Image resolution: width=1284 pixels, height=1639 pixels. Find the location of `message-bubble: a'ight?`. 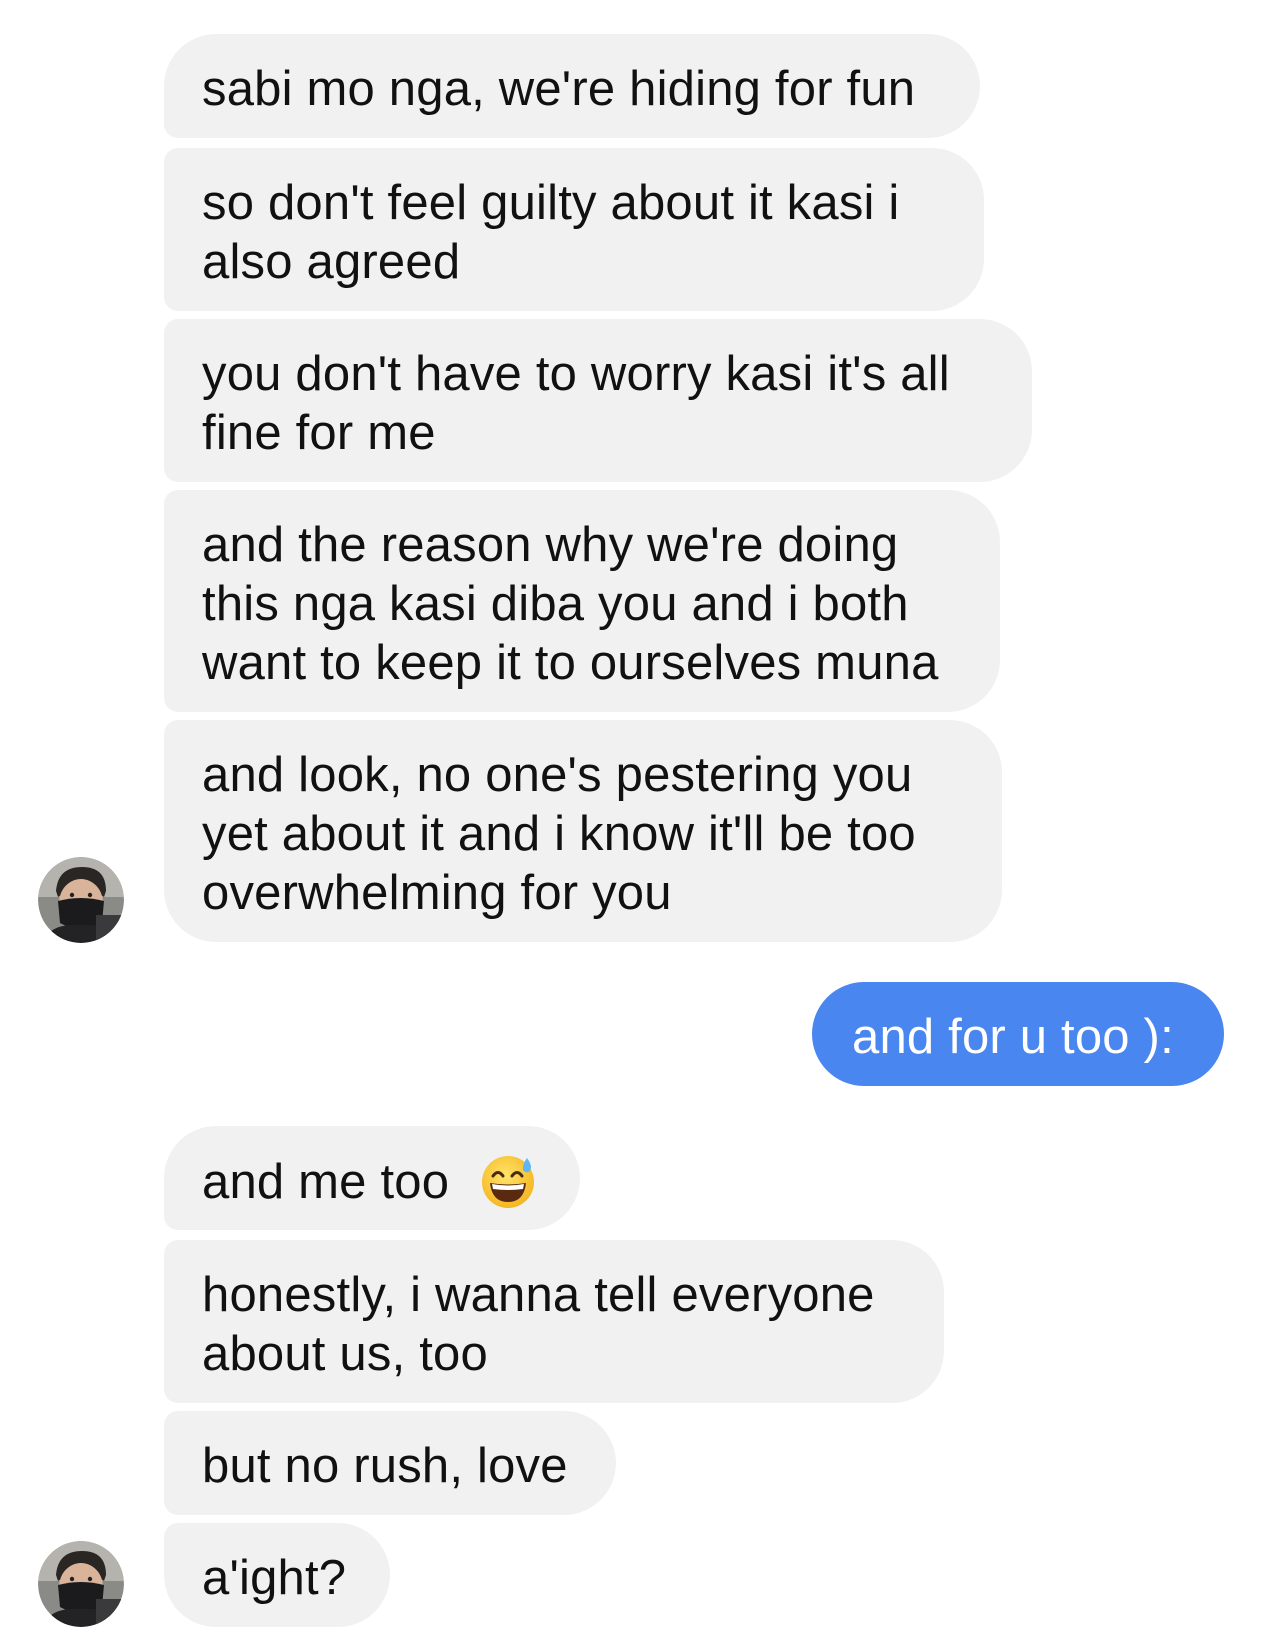

message-bubble: a'ight? is located at coordinates (277, 1575).